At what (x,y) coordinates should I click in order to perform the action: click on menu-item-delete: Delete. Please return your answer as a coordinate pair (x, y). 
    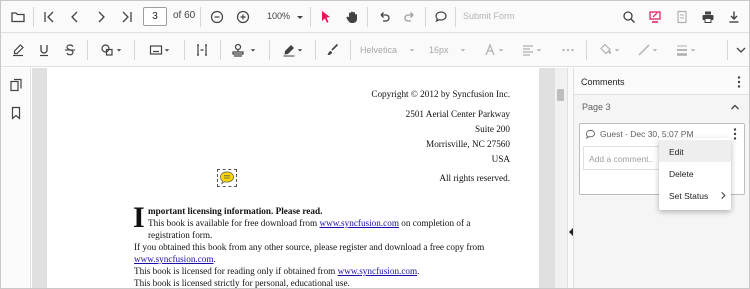
    Looking at the image, I should click on (695, 173).